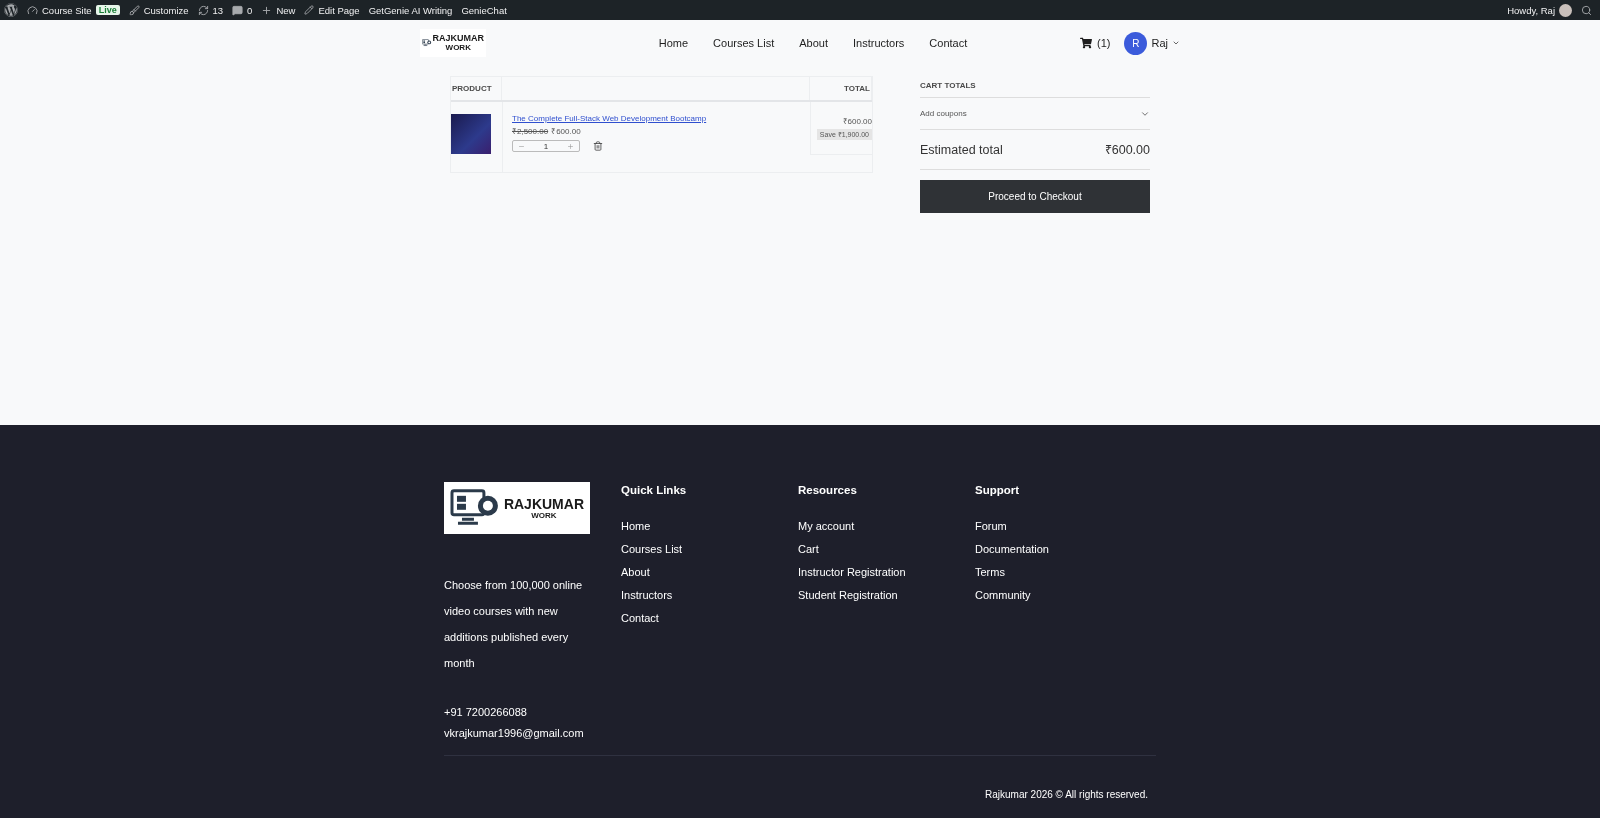  What do you see at coordinates (1127, 150) in the screenshot?
I see `estimated-total-value: ₹600.00` at bounding box center [1127, 150].